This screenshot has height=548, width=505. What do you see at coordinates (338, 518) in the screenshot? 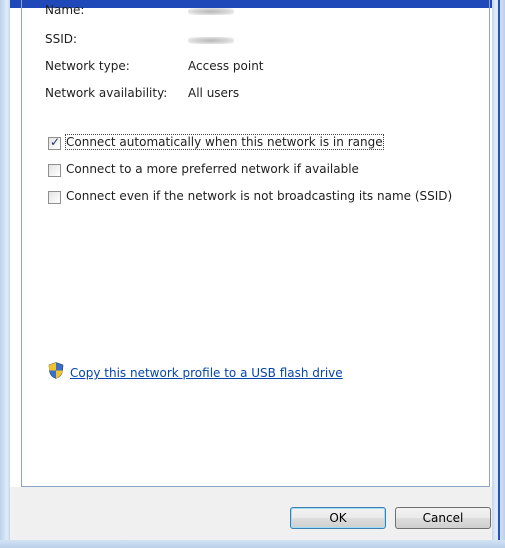
I see `ok-button: OK` at bounding box center [338, 518].